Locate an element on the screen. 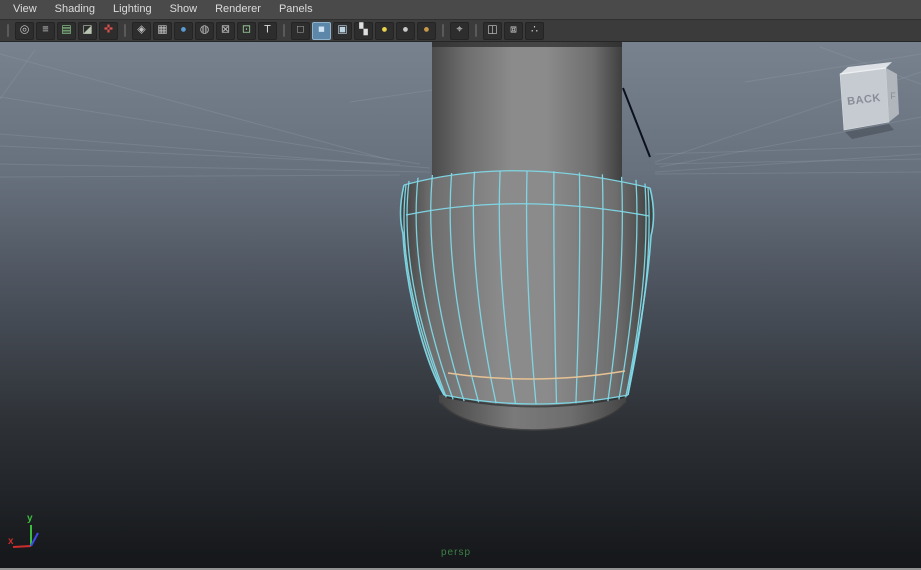 The image size is (921, 570). shadows-icon: ● is located at coordinates (405, 30).